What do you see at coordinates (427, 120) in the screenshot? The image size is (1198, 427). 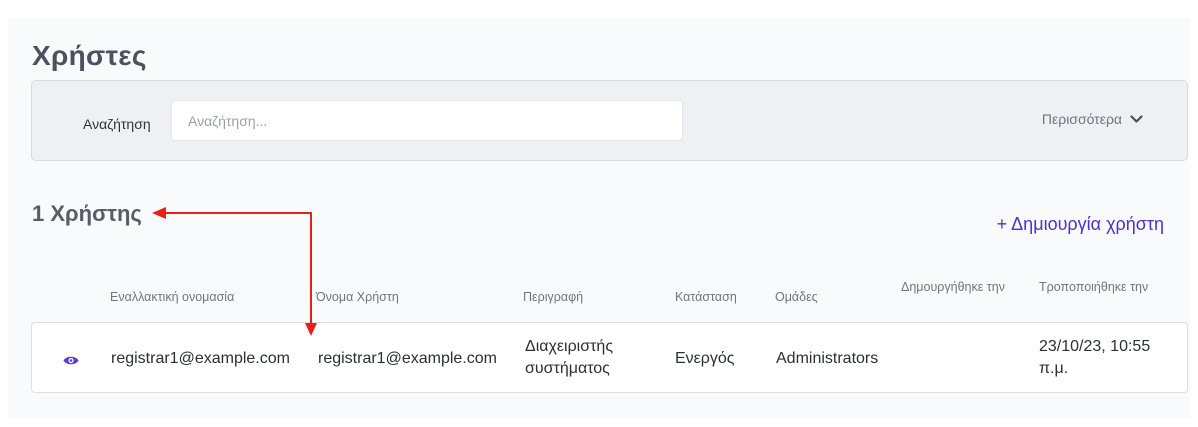 I see `search-input` at bounding box center [427, 120].